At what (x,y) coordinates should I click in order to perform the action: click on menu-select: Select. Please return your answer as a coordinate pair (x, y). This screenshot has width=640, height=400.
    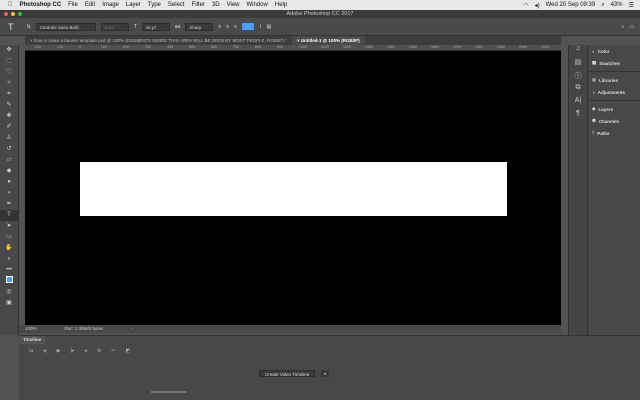
    Looking at the image, I should click on (176, 5).